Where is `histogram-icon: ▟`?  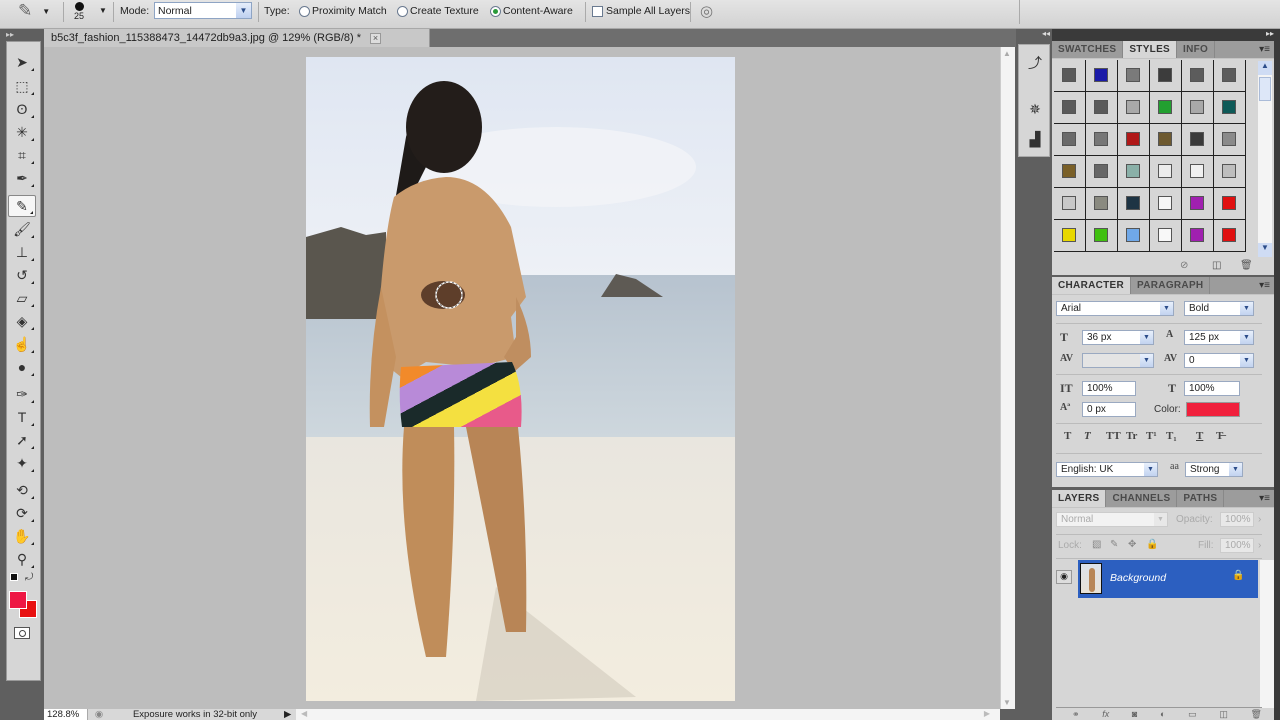 histogram-icon: ▟ is located at coordinates (1035, 139).